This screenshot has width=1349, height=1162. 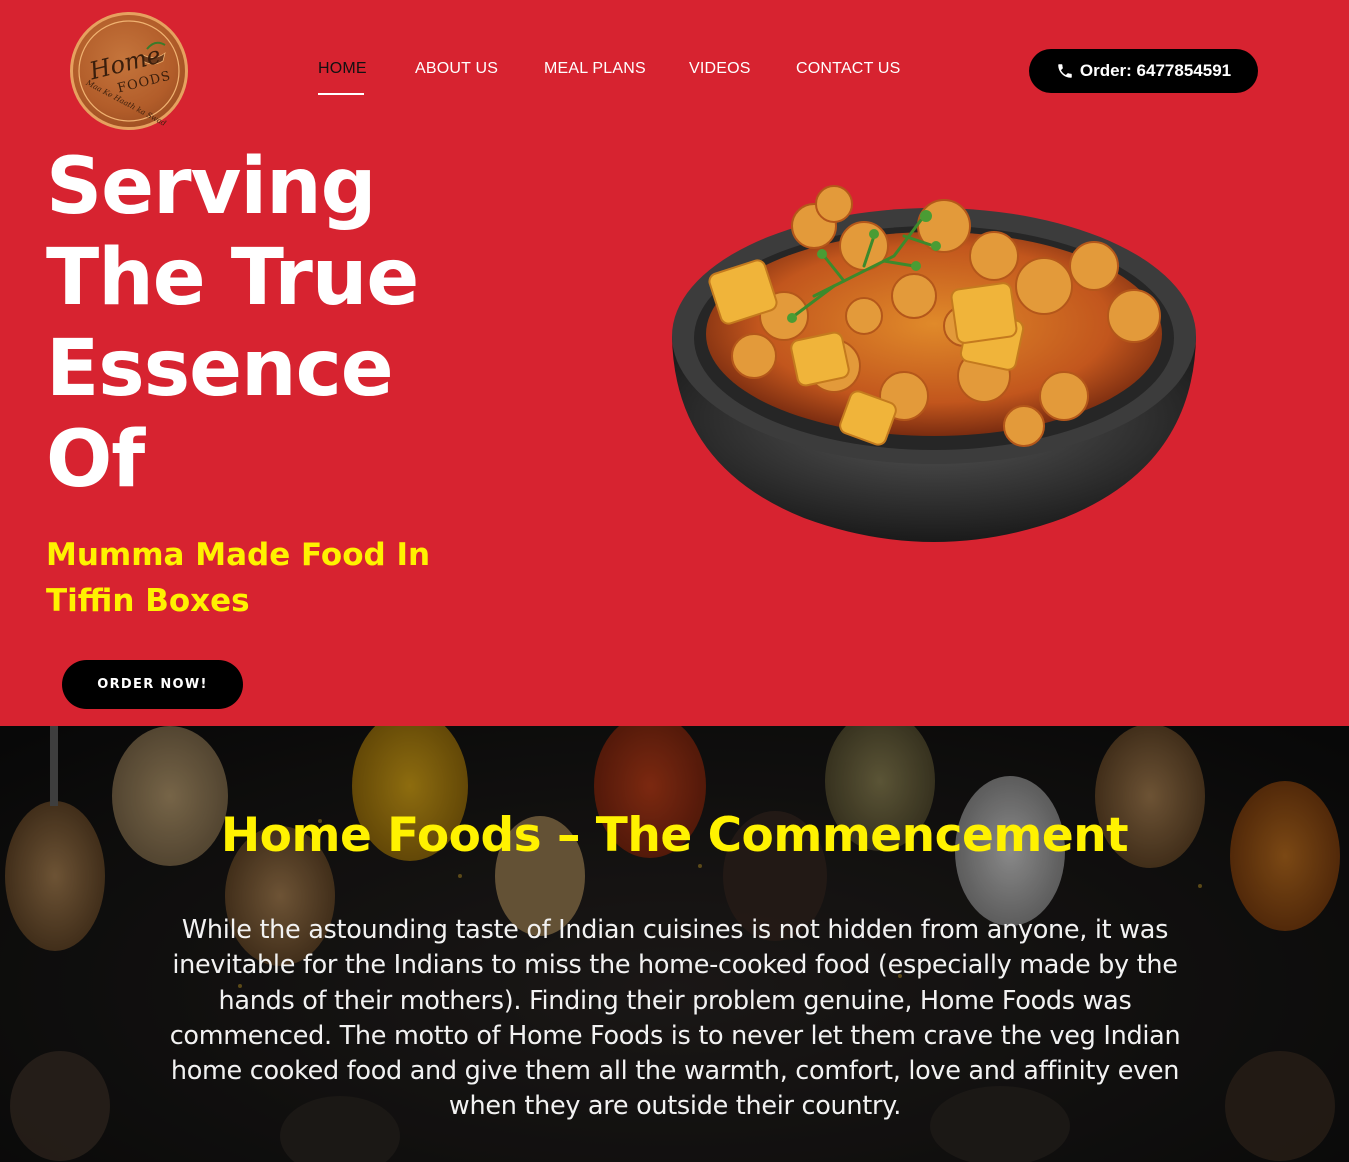 I want to click on nav-home: HOME, so click(x=342, y=69).